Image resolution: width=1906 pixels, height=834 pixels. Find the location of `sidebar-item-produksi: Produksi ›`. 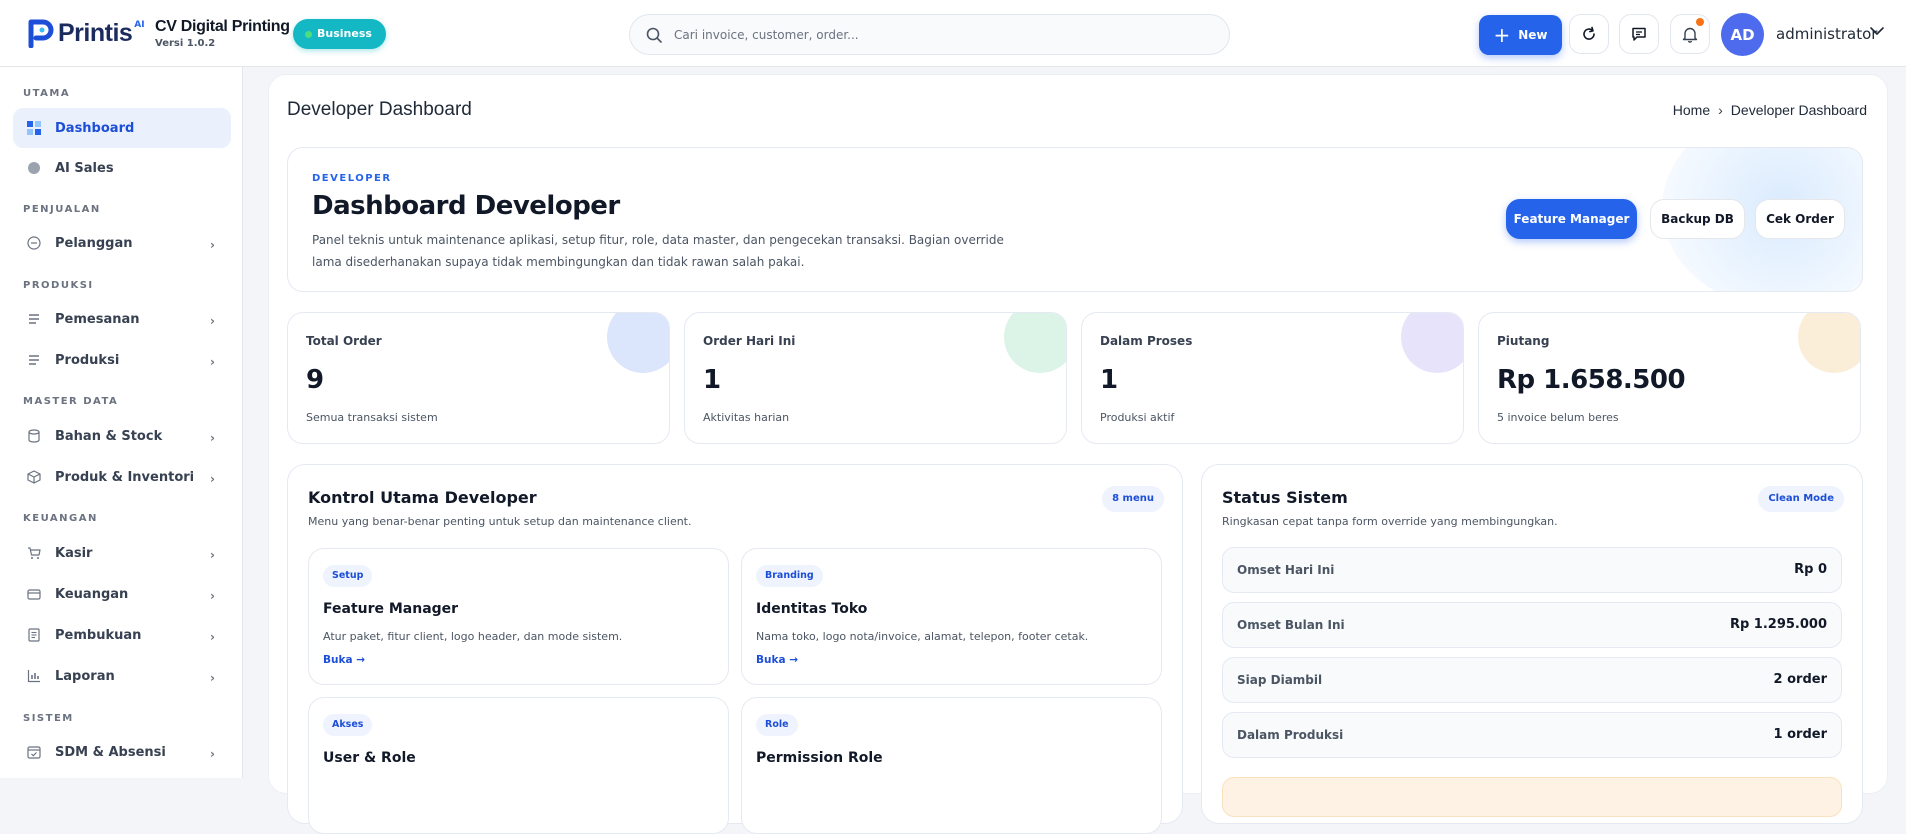

sidebar-item-produksi: Produksi › is located at coordinates (122, 360).